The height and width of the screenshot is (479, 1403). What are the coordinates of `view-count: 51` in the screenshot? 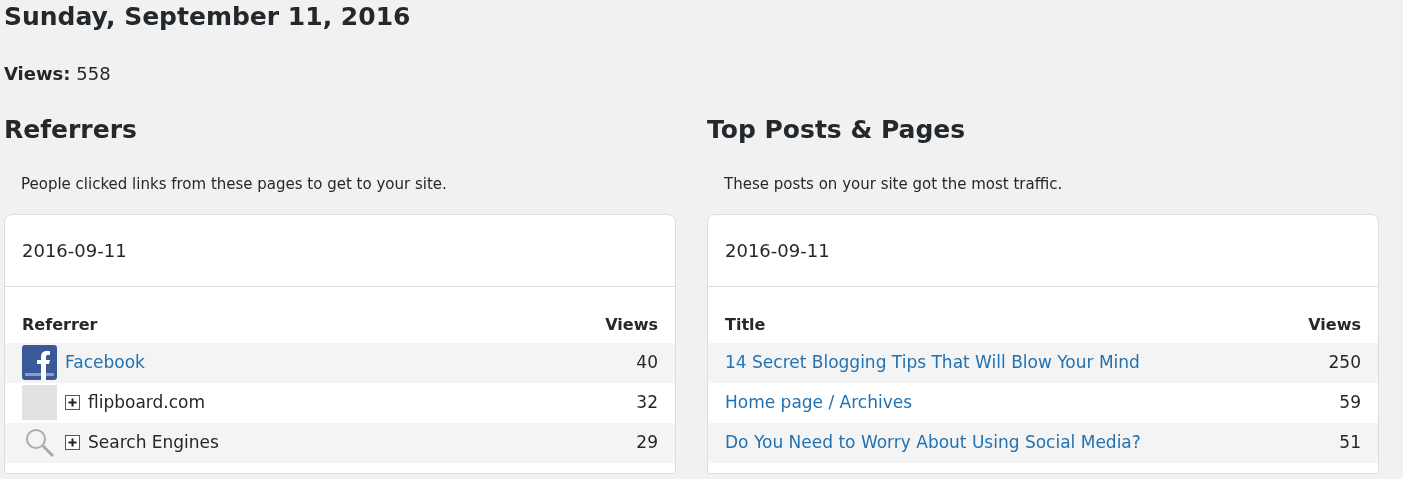 It's located at (1350, 442).